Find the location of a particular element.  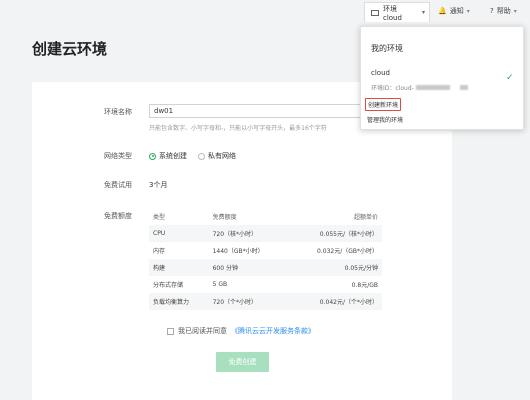

table-cell: 内存 is located at coordinates (159, 251).